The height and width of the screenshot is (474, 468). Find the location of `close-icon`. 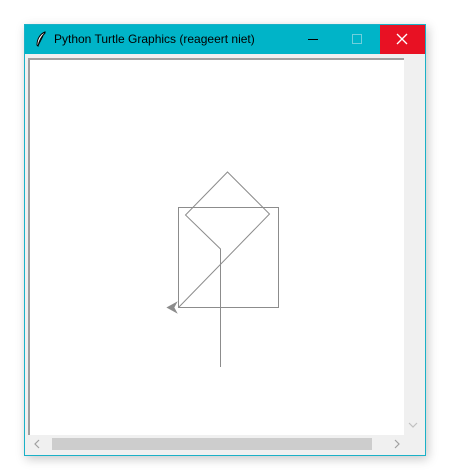

close-icon is located at coordinates (402, 39).